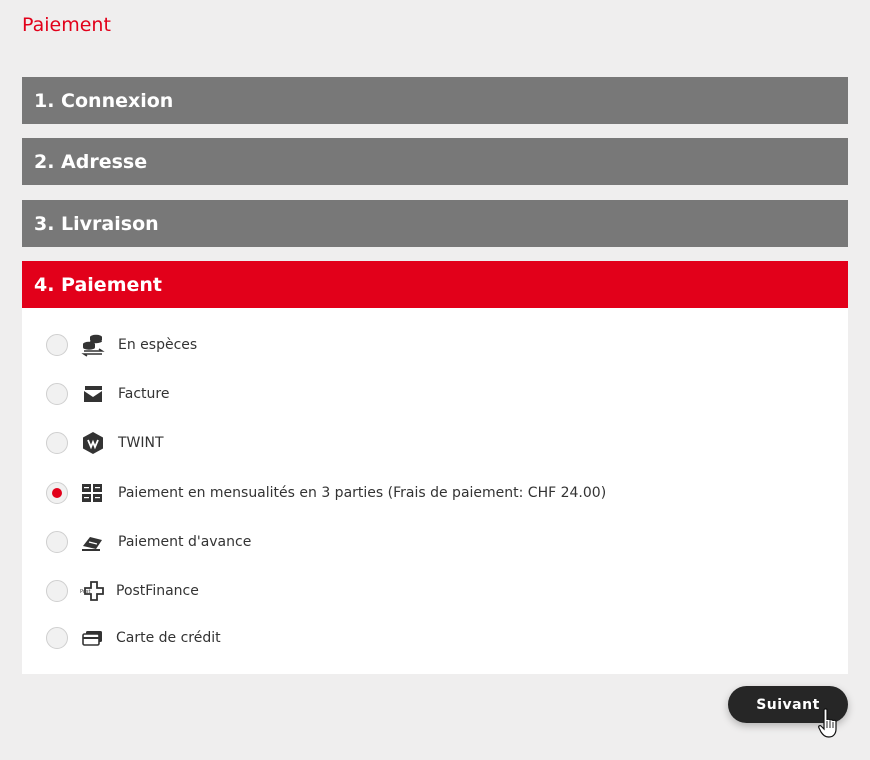 Image resolution: width=870 pixels, height=760 pixels. I want to click on radio-credit-card, so click(57, 638).